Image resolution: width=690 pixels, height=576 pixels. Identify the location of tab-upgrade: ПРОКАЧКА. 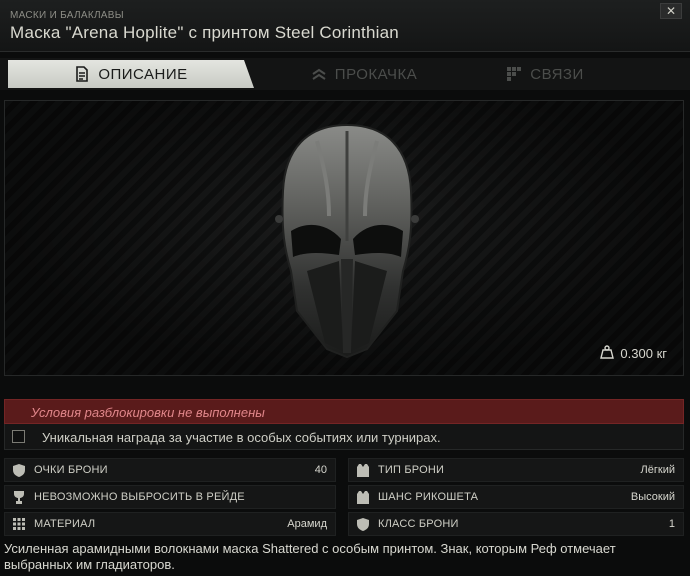
(364, 74).